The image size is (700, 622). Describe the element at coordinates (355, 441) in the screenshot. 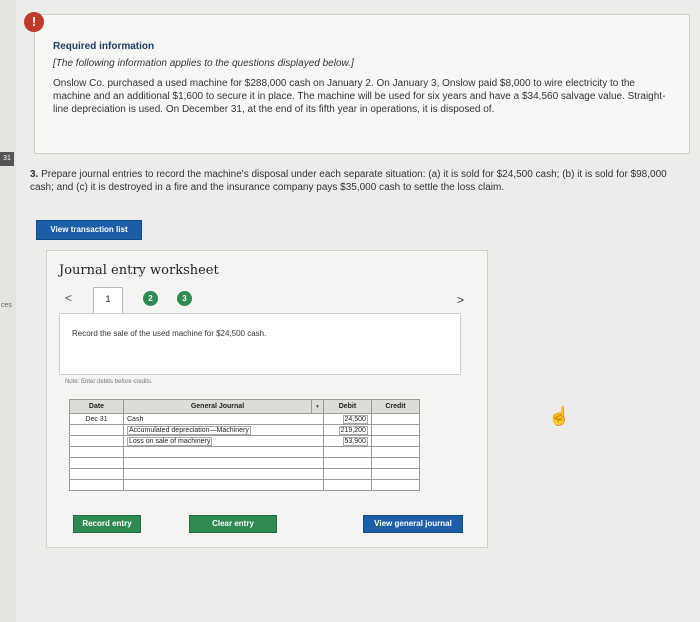

I see `debit-value: 53,900` at that location.